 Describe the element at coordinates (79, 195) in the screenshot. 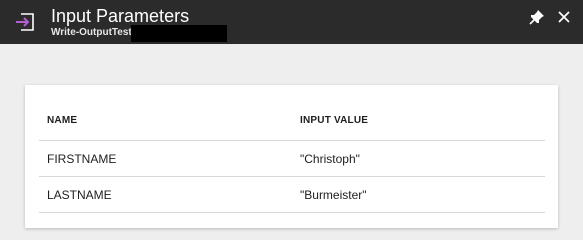

I see `parameter-name: LASTNAME` at that location.